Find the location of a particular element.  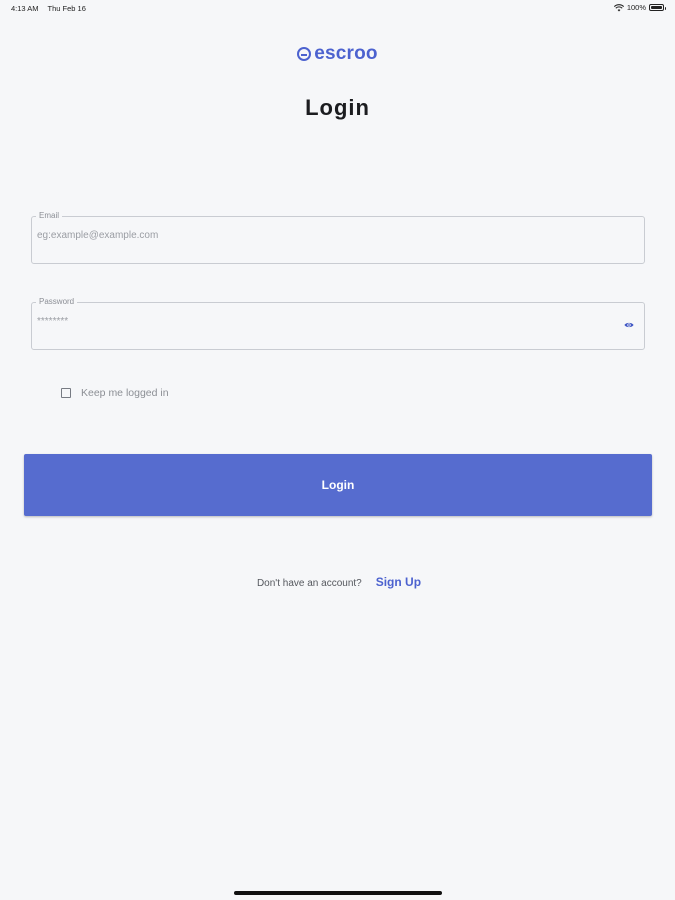

signup-prompt: Don't have an account? is located at coordinates (309, 583).